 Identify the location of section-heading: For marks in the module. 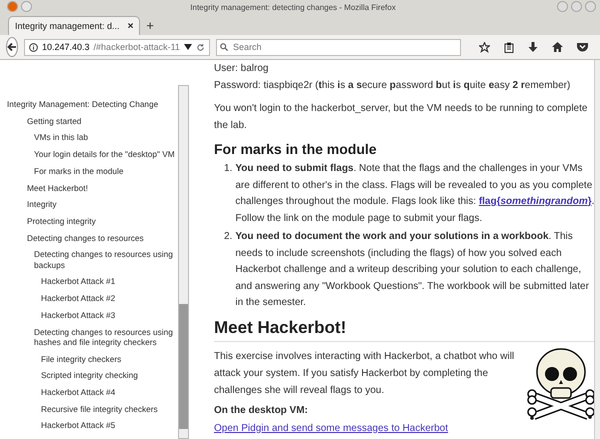
(296, 149).